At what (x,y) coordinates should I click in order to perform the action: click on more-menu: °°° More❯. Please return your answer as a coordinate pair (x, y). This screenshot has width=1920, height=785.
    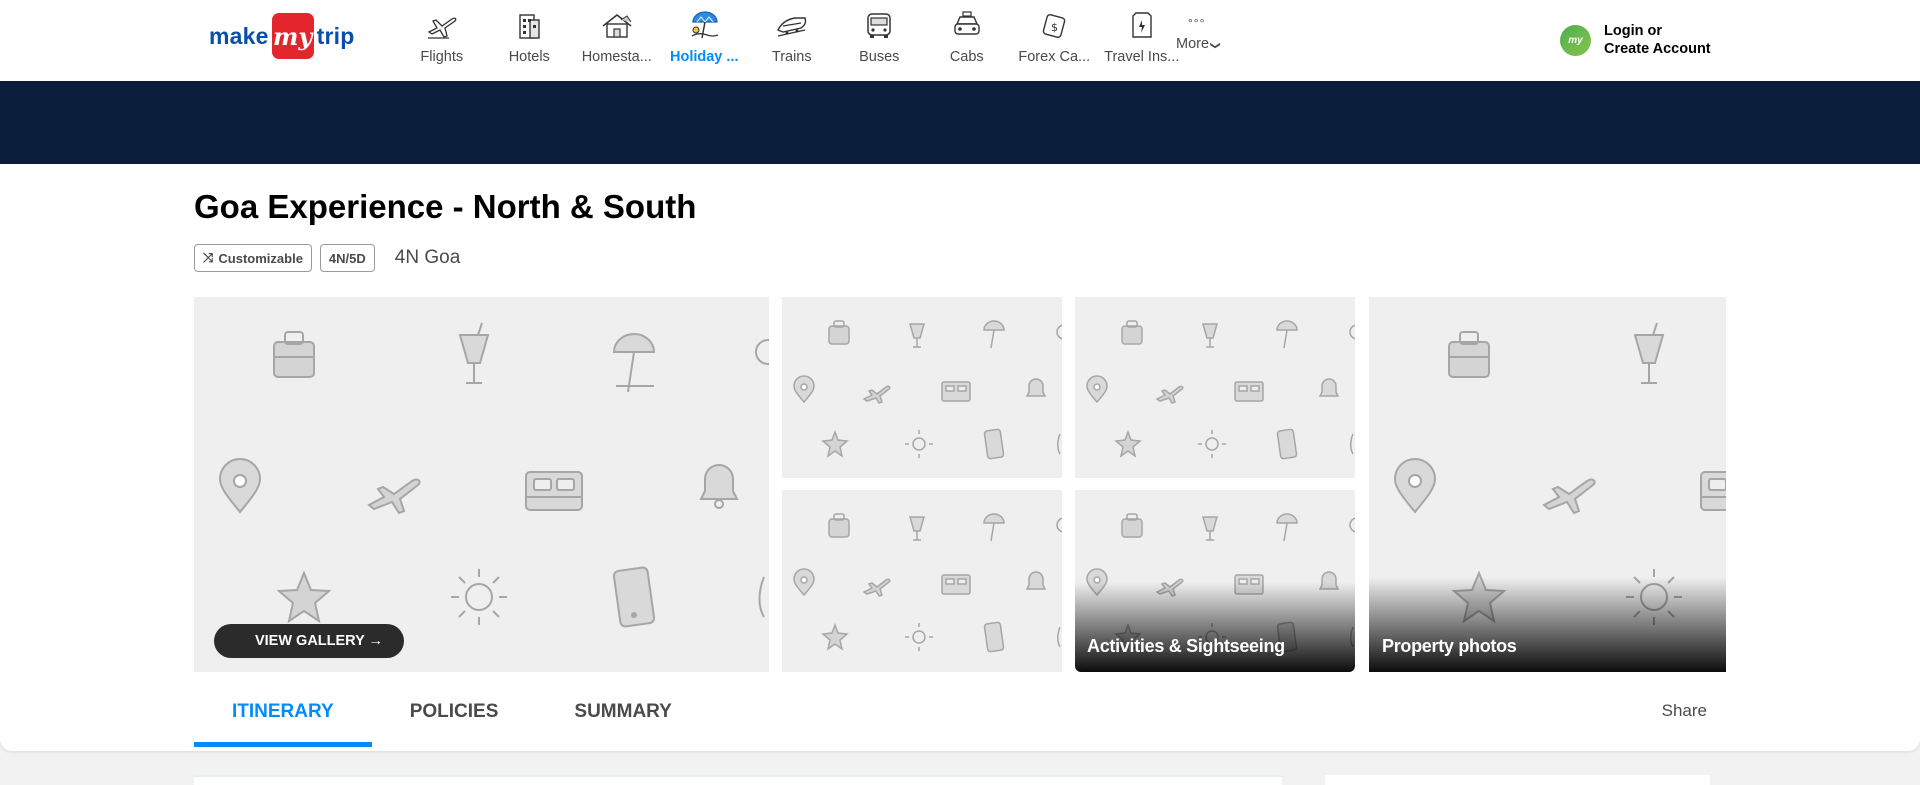
    Looking at the image, I should click on (1198, 34).